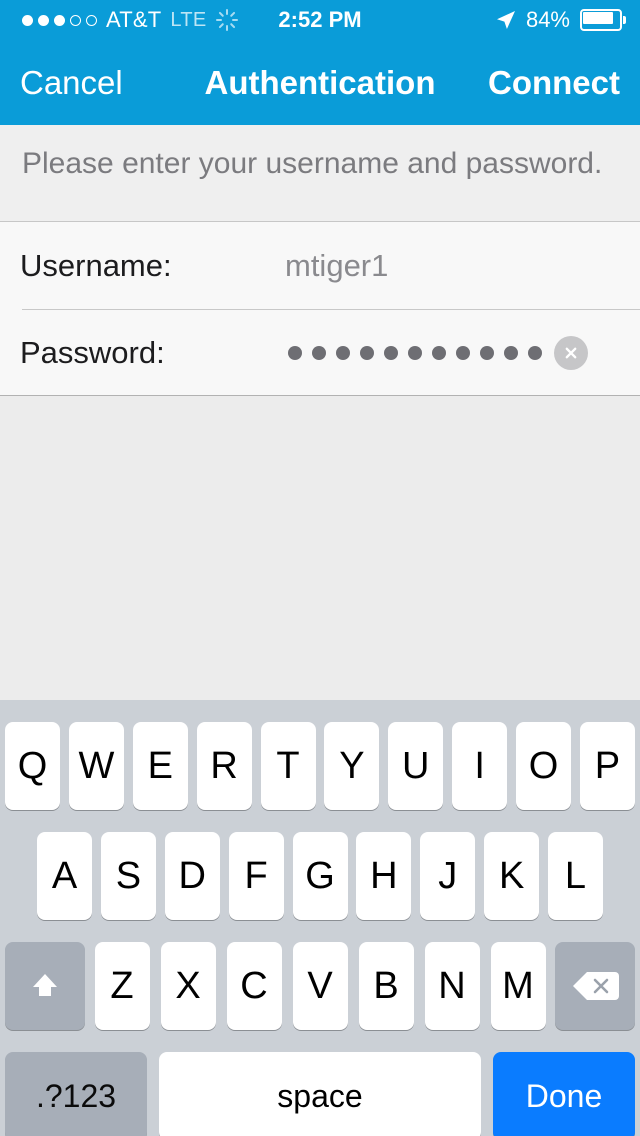 The width and height of the screenshot is (640, 1136). Describe the element at coordinates (122, 986) in the screenshot. I see `key-z: Z` at that location.